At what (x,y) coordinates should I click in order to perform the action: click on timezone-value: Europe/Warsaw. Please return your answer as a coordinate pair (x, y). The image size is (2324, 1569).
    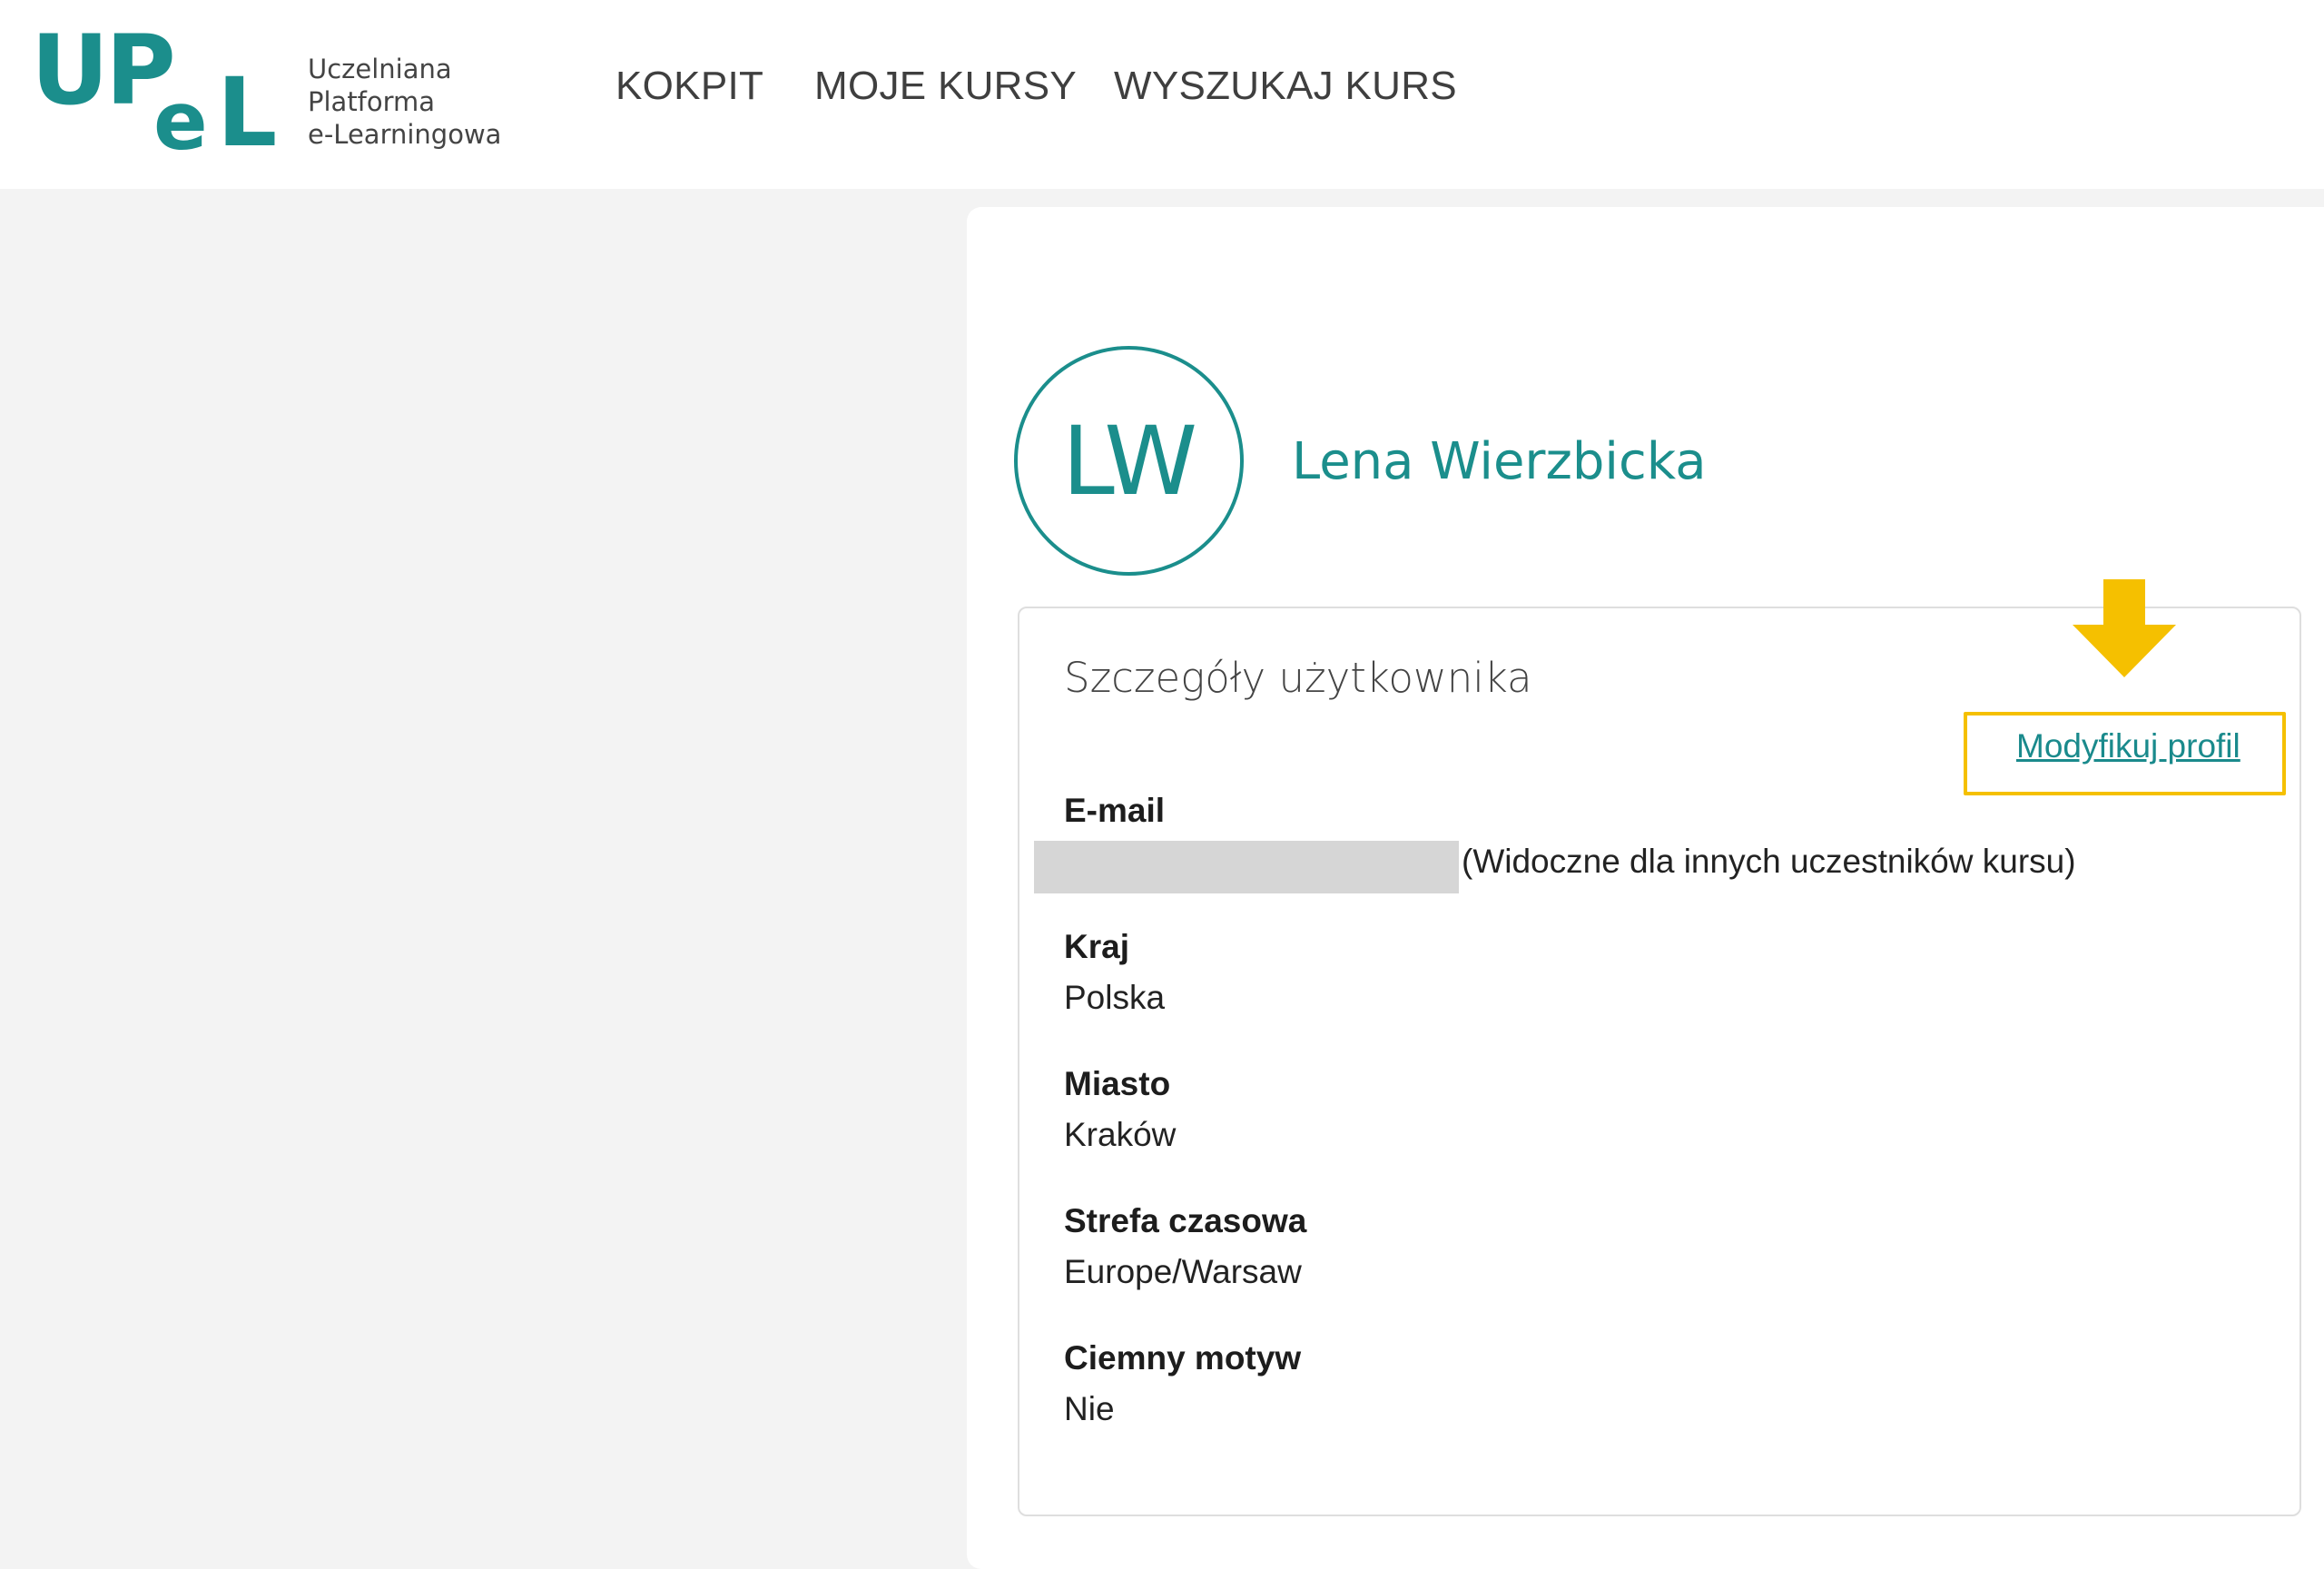
    Looking at the image, I should click on (1183, 1271).